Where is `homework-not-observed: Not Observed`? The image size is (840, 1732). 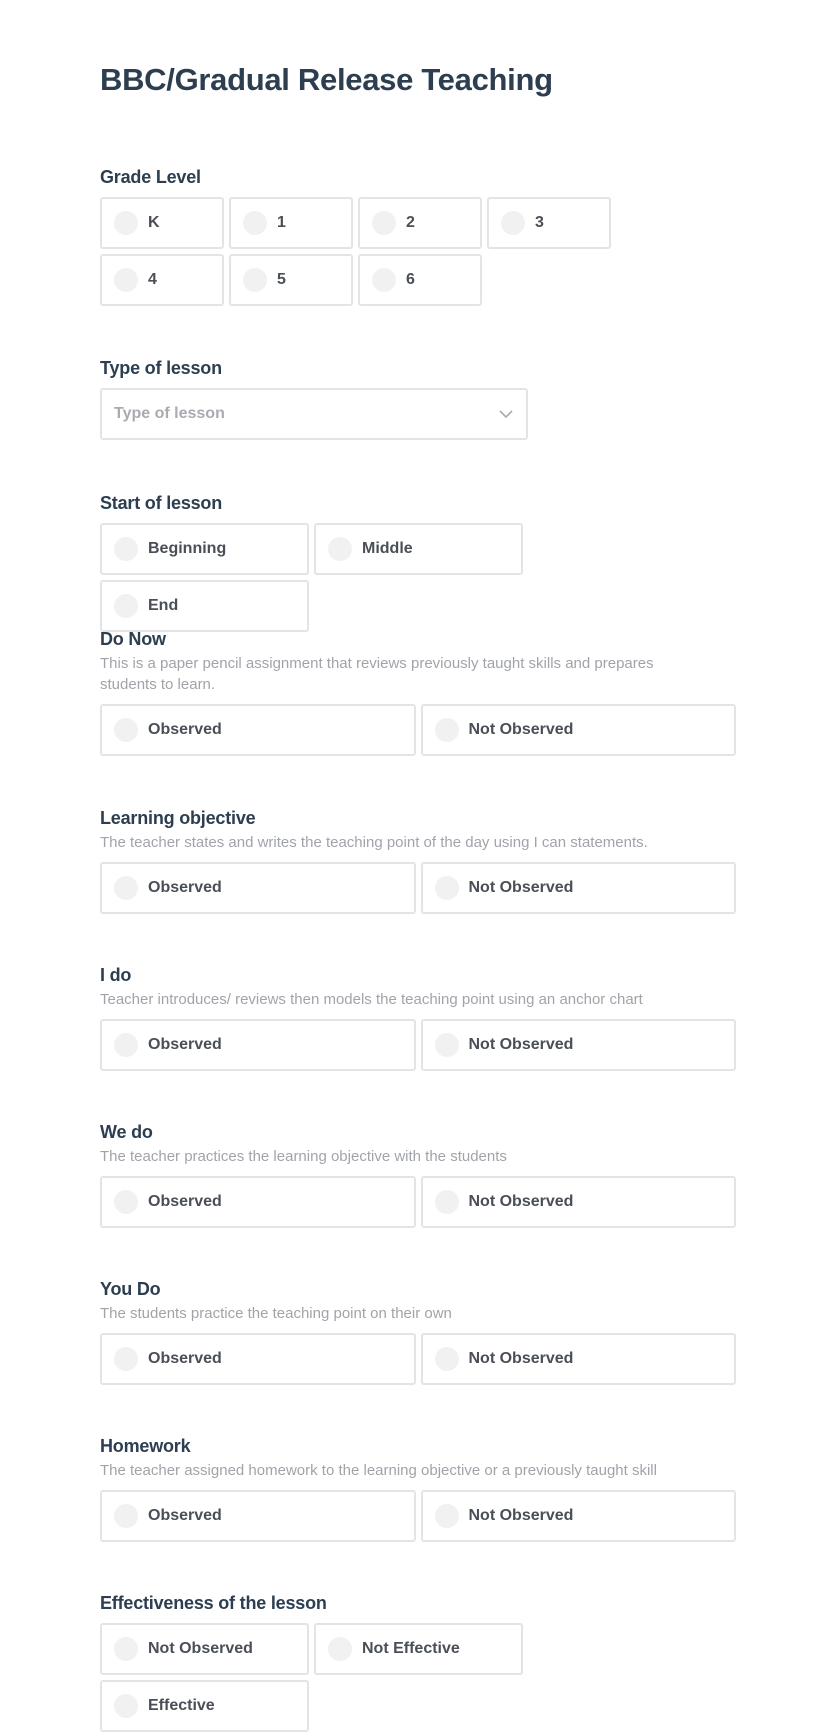
homework-not-observed: Not Observed is located at coordinates (578, 1516).